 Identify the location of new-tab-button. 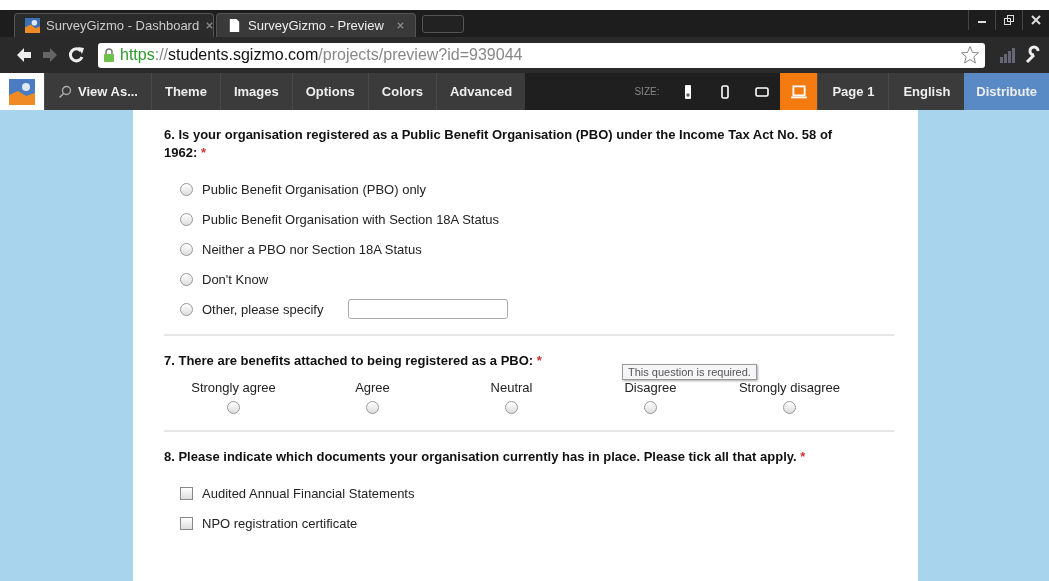
(443, 24).